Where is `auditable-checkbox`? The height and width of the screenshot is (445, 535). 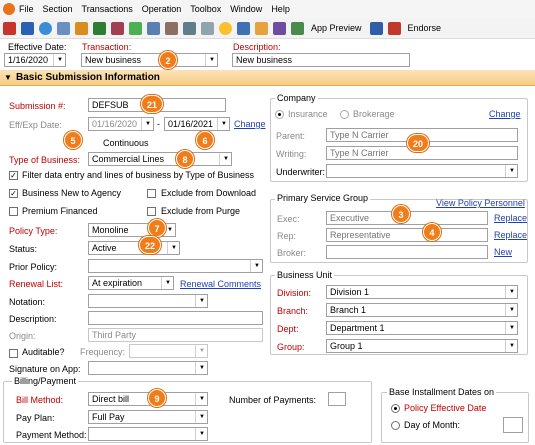
auditable-checkbox is located at coordinates (13, 353).